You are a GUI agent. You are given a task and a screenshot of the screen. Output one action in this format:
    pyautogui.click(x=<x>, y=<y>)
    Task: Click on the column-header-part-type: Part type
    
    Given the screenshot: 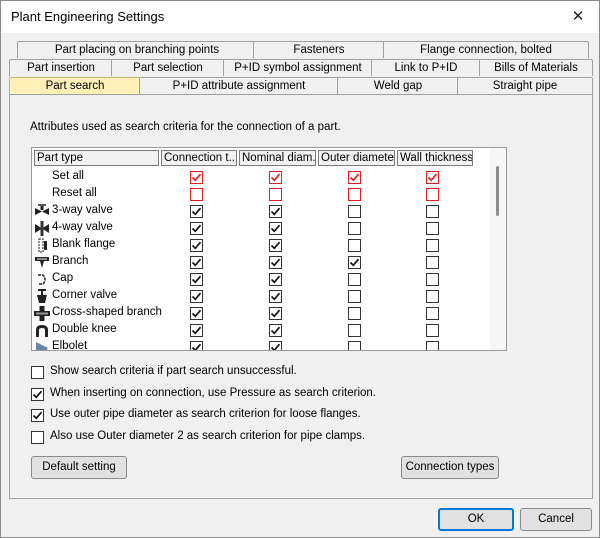 What is the action you would take?
    pyautogui.click(x=96, y=158)
    